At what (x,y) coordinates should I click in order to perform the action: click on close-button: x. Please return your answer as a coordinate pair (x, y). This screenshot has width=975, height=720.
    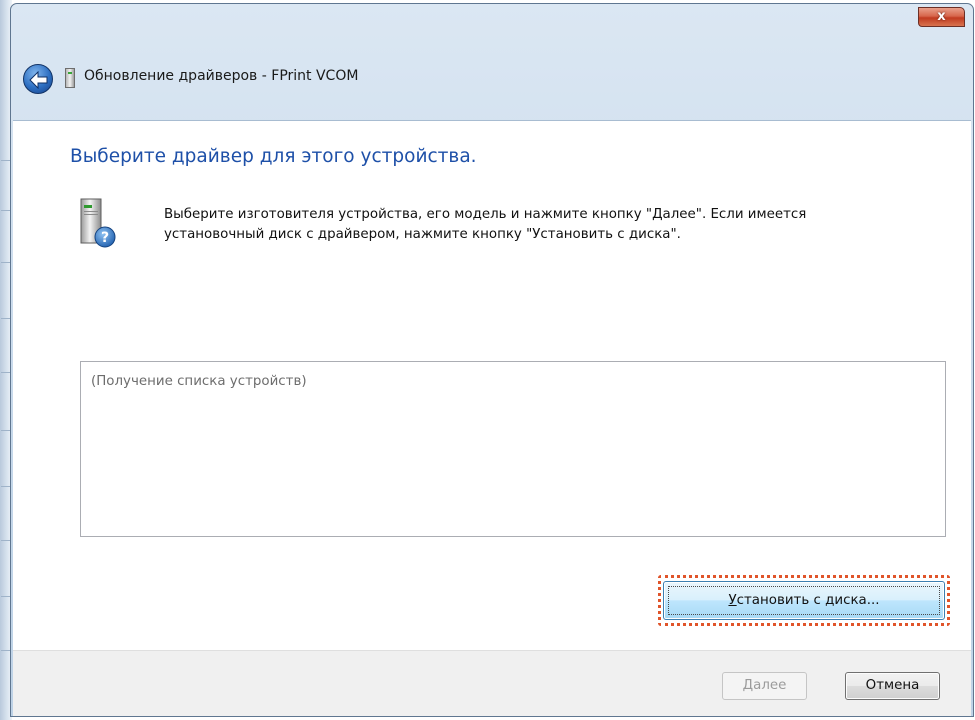
    Looking at the image, I should click on (941, 17).